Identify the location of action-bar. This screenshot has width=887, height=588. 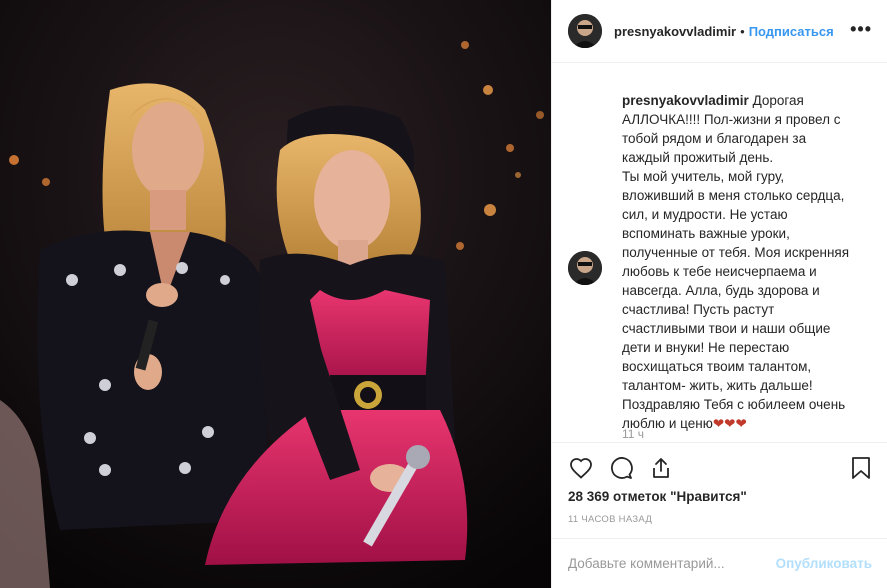
(719, 465).